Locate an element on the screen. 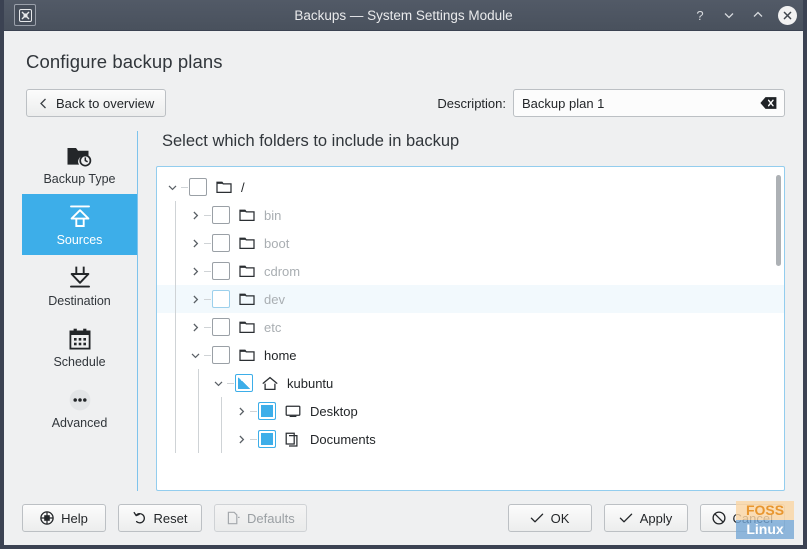 Image resolution: width=807 pixels, height=549 pixels. settings-module-icon is located at coordinates (25, 15).